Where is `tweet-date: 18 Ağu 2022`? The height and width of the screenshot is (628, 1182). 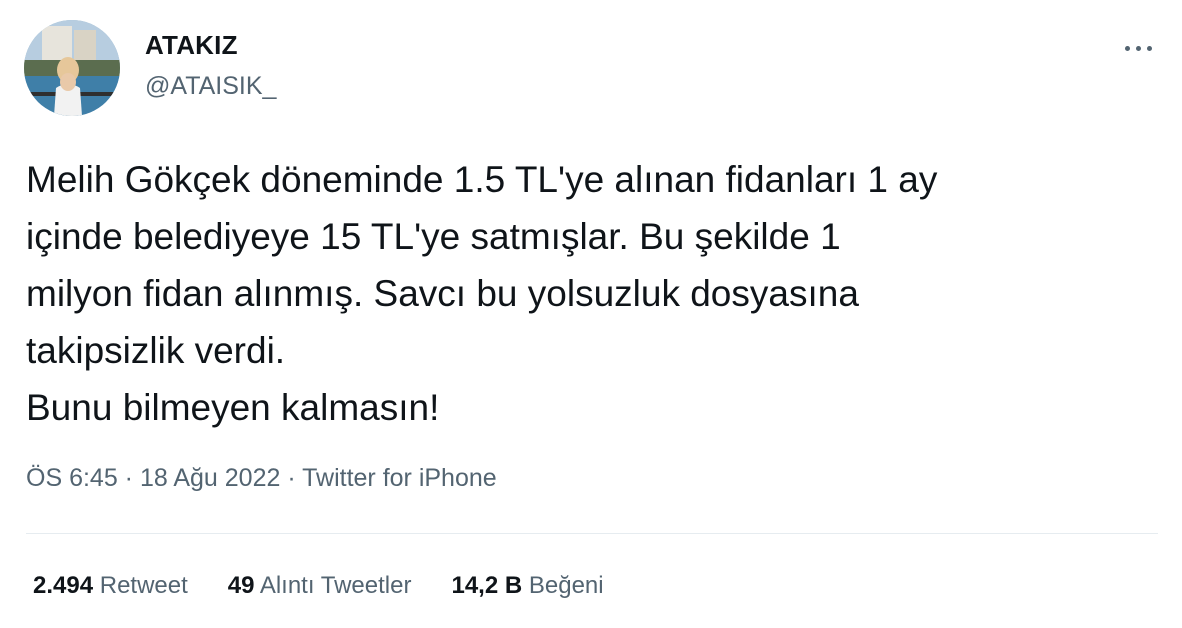
tweet-date: 18 Ağu 2022 is located at coordinates (210, 478).